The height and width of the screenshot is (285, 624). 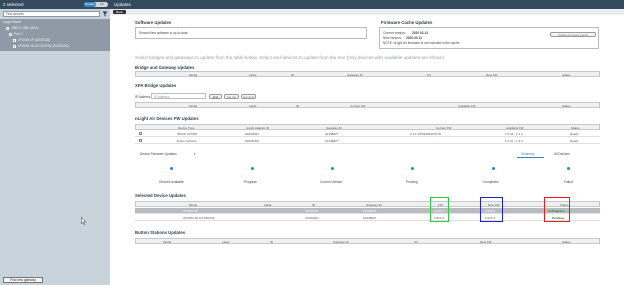 I want to click on pending-label: Pending, so click(x=412, y=182).